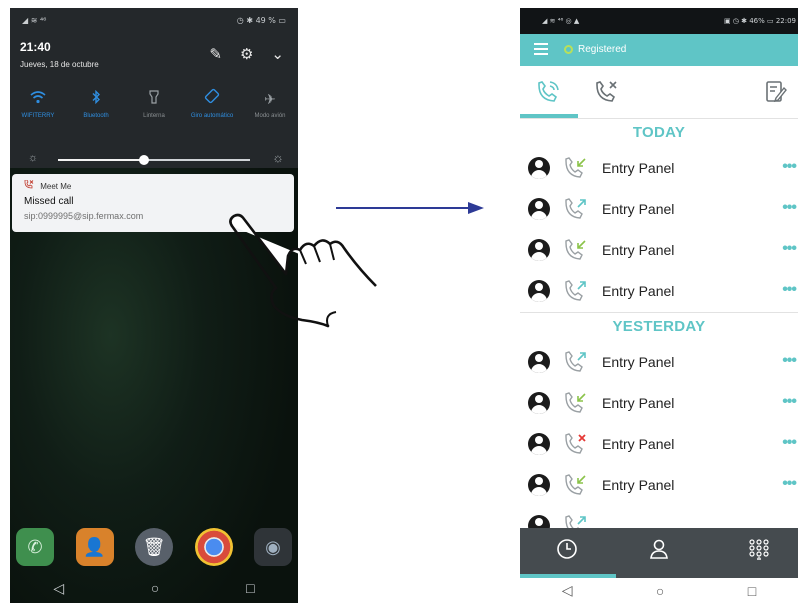 The image size is (798, 603). What do you see at coordinates (776, 92) in the screenshot?
I see `notes-icon` at bounding box center [776, 92].